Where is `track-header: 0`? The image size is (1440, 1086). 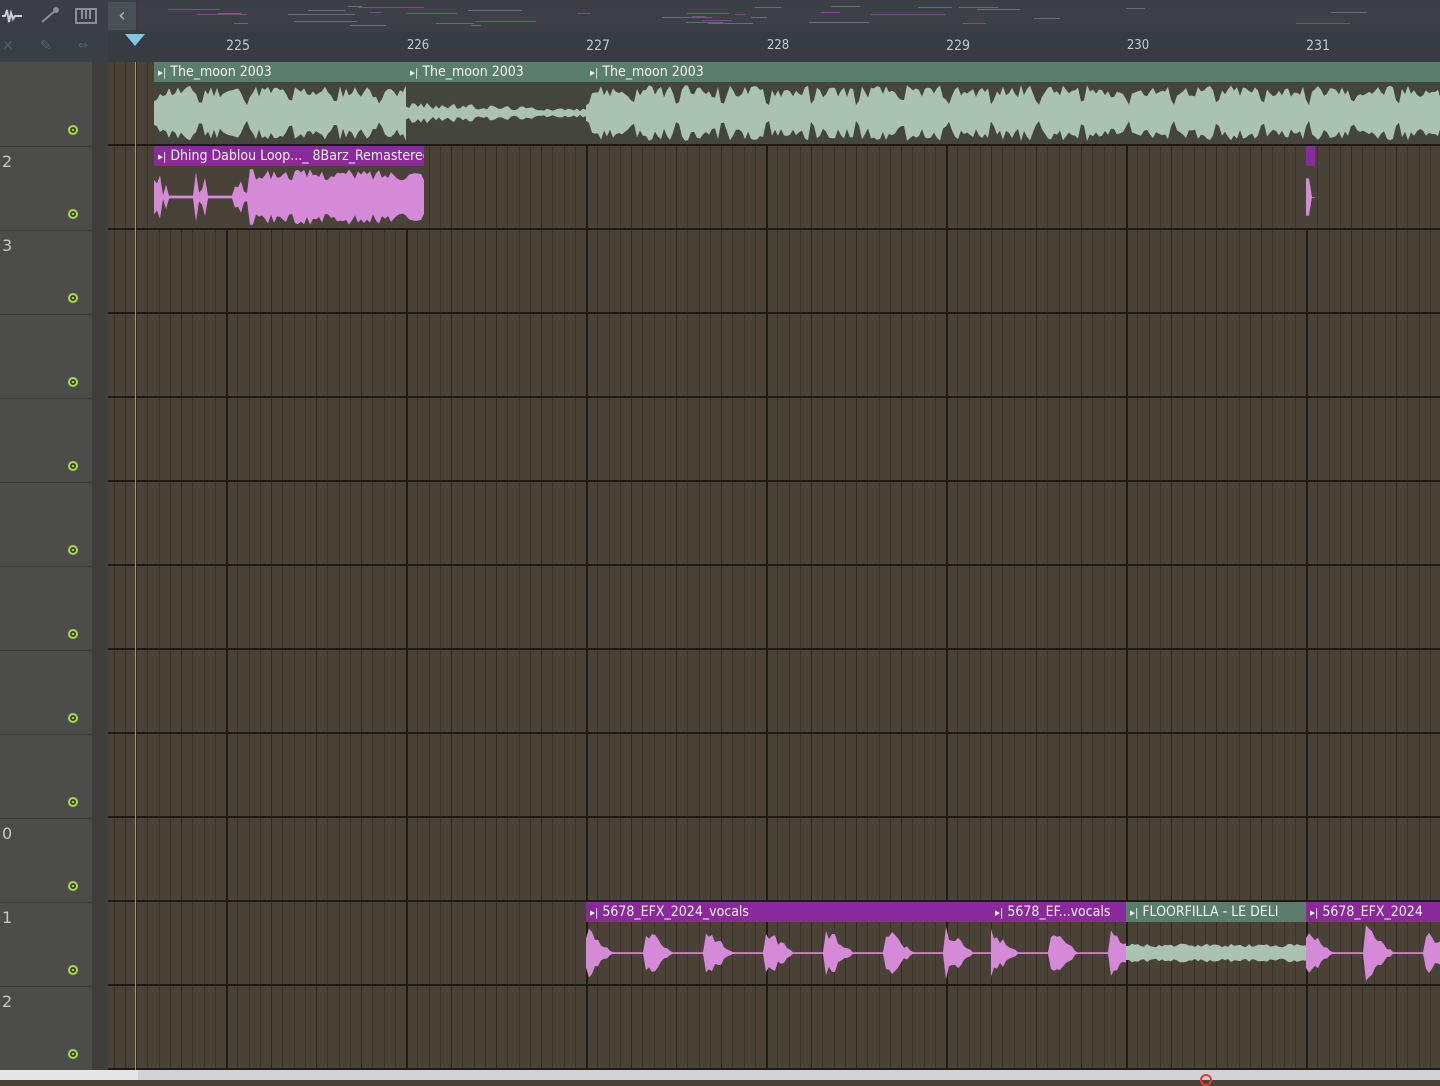 track-header: 0 is located at coordinates (46, 860).